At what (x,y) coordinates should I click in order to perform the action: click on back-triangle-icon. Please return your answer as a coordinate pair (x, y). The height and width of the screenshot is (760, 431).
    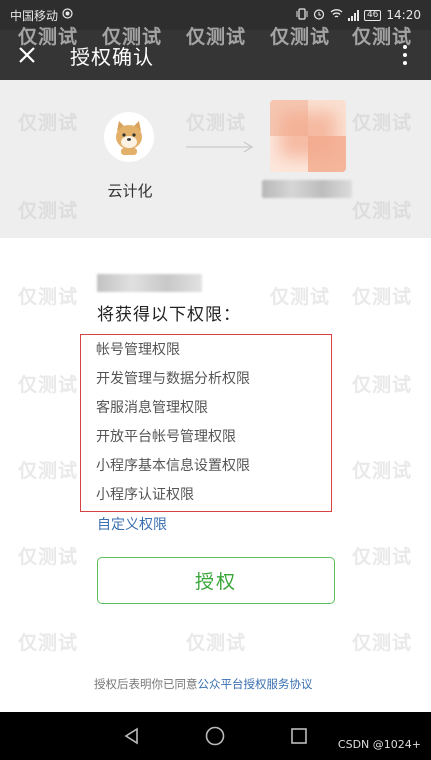
    Looking at the image, I should click on (131, 736).